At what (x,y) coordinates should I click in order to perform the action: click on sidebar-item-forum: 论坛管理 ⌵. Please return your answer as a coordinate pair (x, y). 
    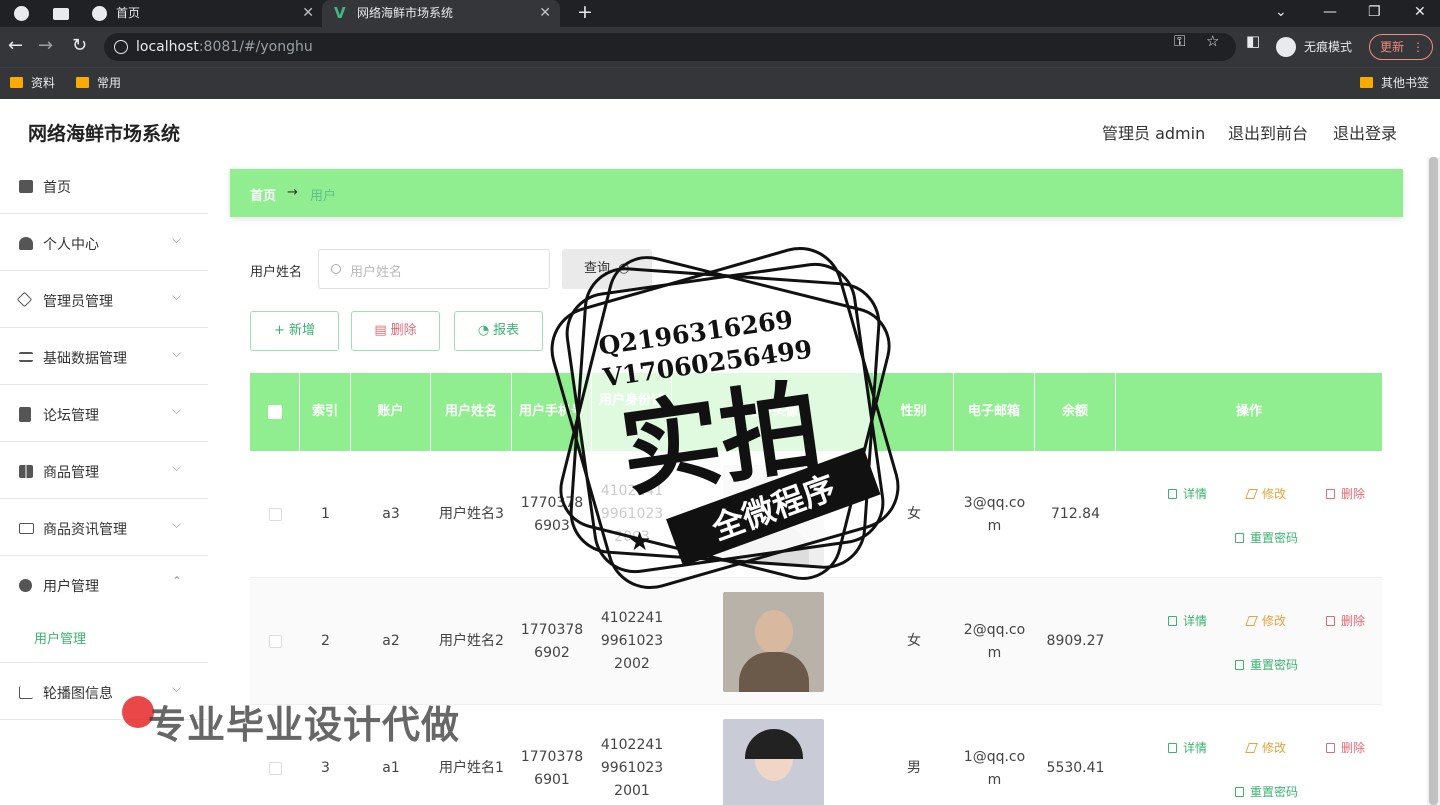
    Looking at the image, I should click on (104, 413).